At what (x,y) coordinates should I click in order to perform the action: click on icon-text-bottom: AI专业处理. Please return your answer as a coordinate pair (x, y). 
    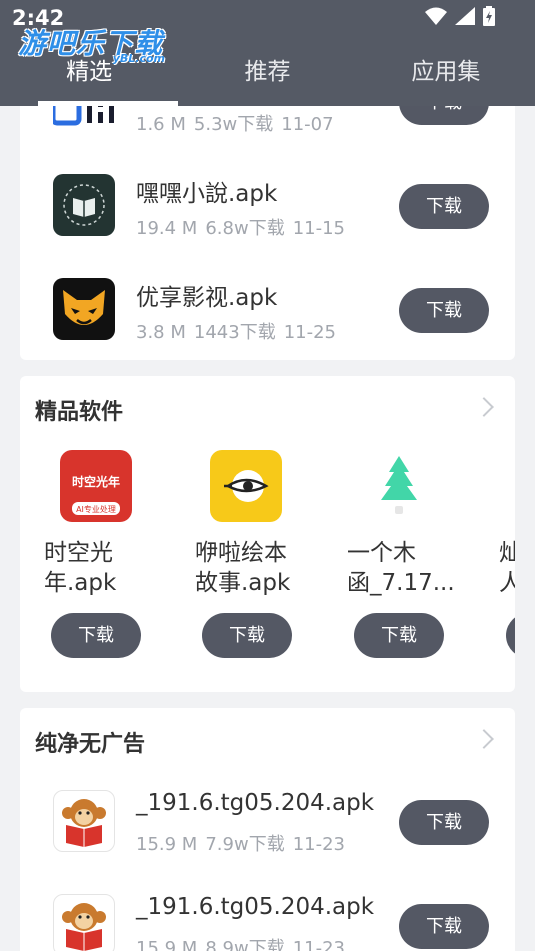
    Looking at the image, I should click on (96, 509).